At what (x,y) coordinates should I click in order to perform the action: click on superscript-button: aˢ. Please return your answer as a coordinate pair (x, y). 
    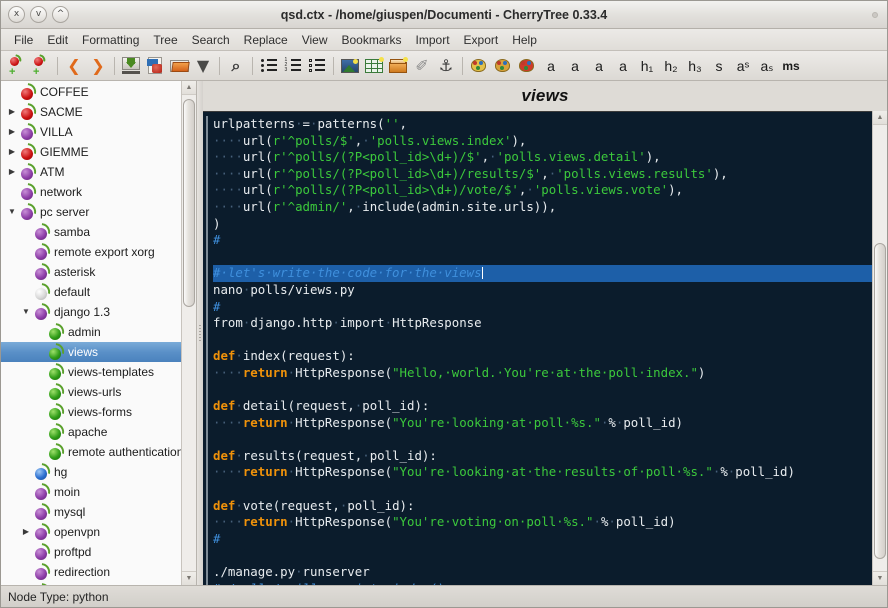
    Looking at the image, I should click on (743, 66).